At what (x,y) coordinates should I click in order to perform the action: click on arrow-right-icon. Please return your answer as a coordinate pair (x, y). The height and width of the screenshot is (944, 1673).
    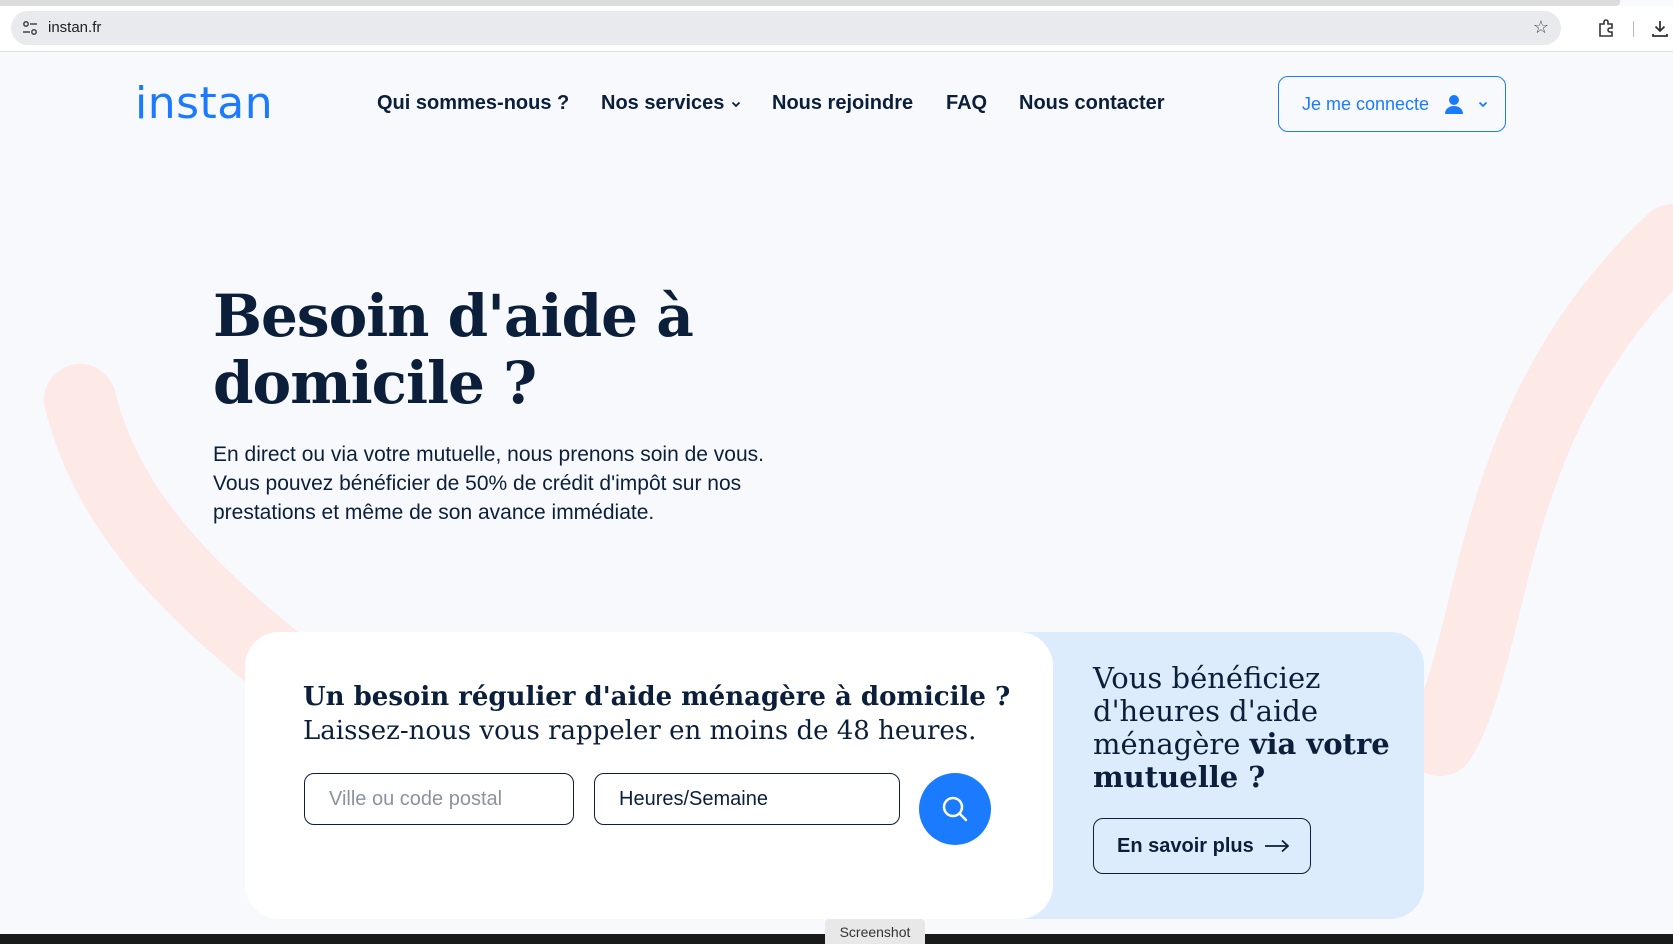
    Looking at the image, I should click on (1277, 846).